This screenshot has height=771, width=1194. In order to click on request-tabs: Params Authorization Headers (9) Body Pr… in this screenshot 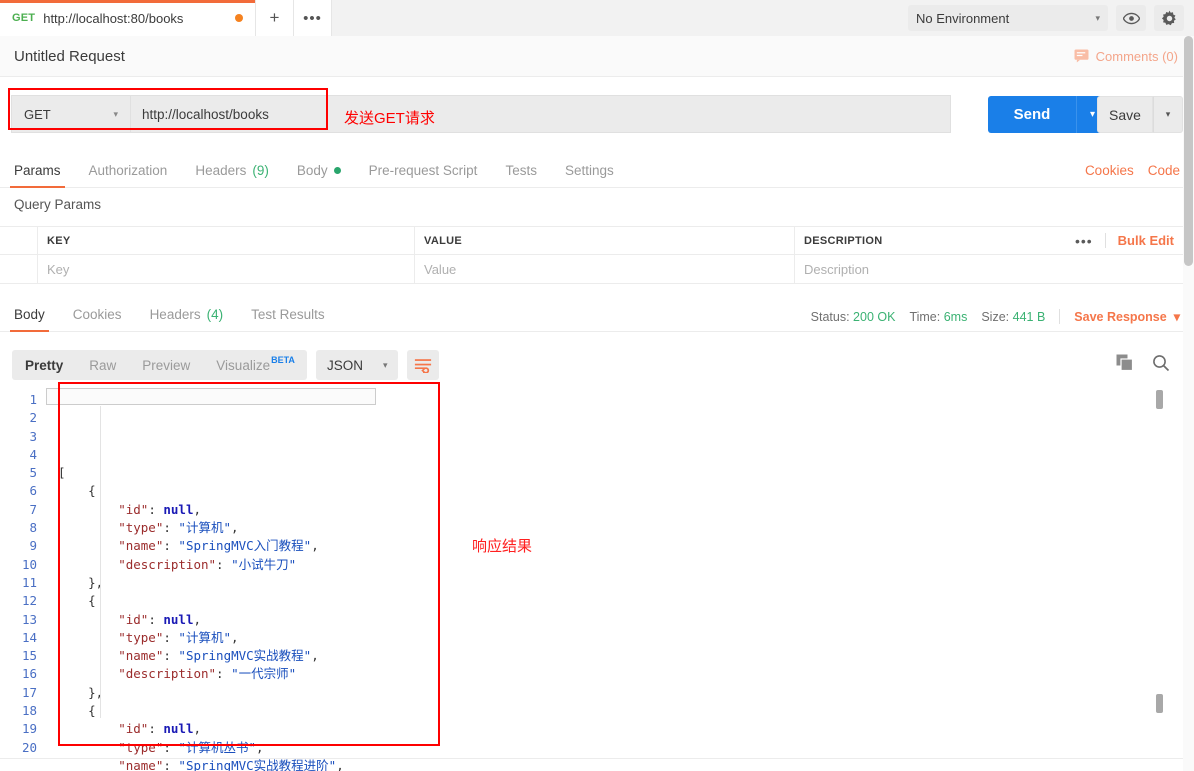, I will do `click(597, 169)`.